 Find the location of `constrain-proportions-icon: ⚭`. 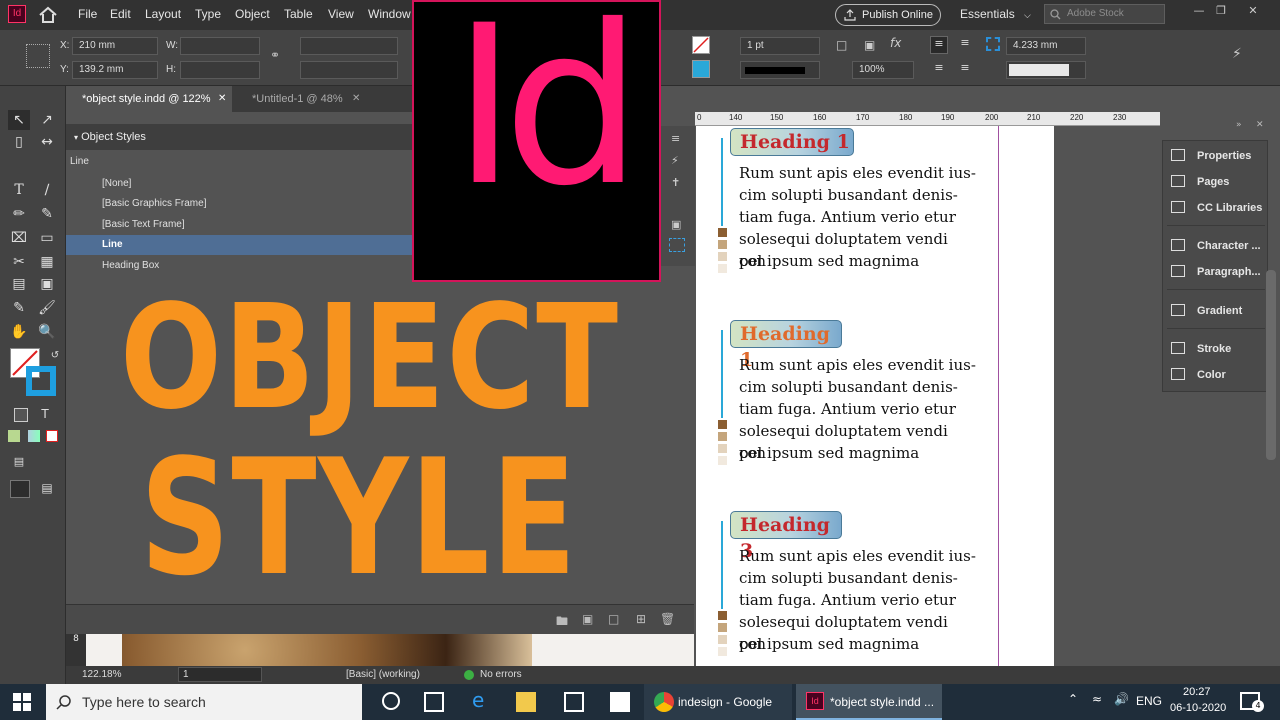

constrain-proportions-icon: ⚭ is located at coordinates (277, 55).